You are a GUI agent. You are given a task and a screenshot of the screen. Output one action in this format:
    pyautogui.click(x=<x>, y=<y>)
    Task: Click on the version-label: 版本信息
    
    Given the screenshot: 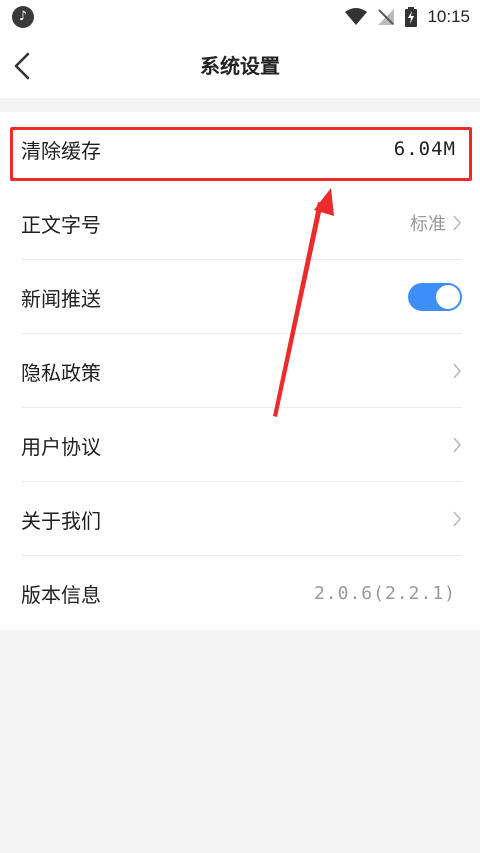 What is the action you would take?
    pyautogui.click(x=61, y=594)
    